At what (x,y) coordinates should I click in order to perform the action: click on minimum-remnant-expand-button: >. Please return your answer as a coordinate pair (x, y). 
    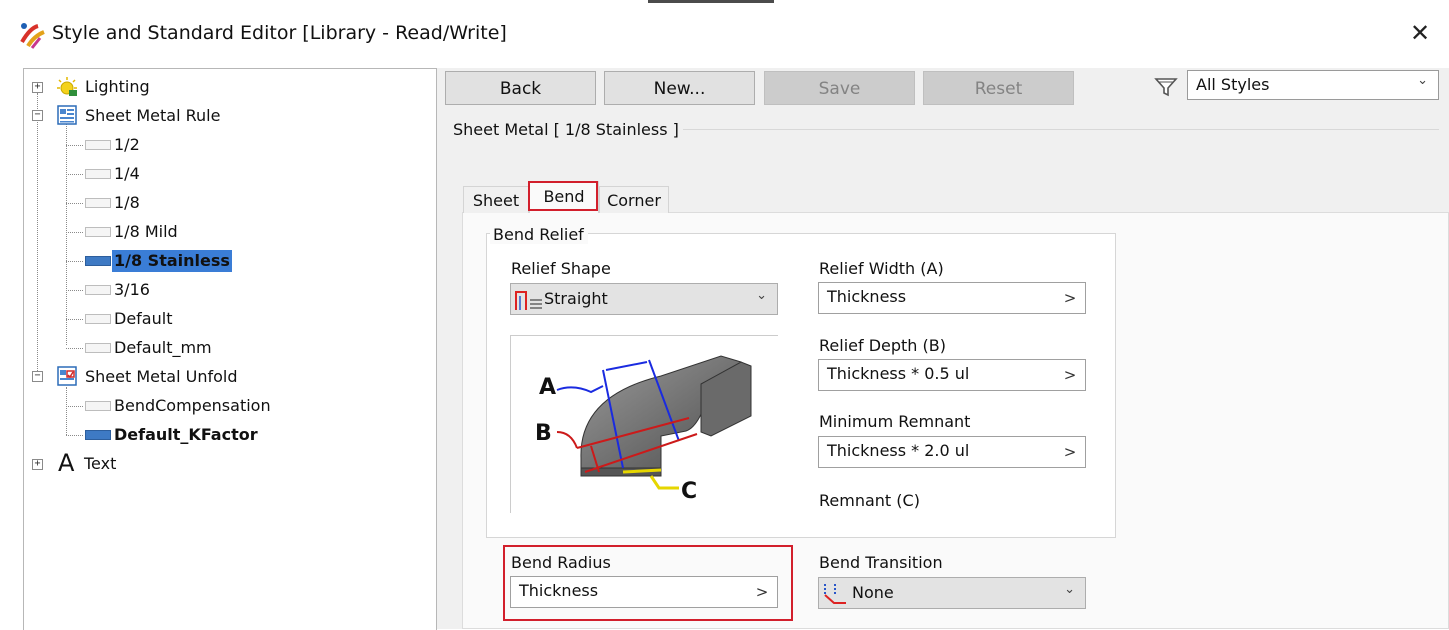
    Looking at the image, I should click on (1070, 452).